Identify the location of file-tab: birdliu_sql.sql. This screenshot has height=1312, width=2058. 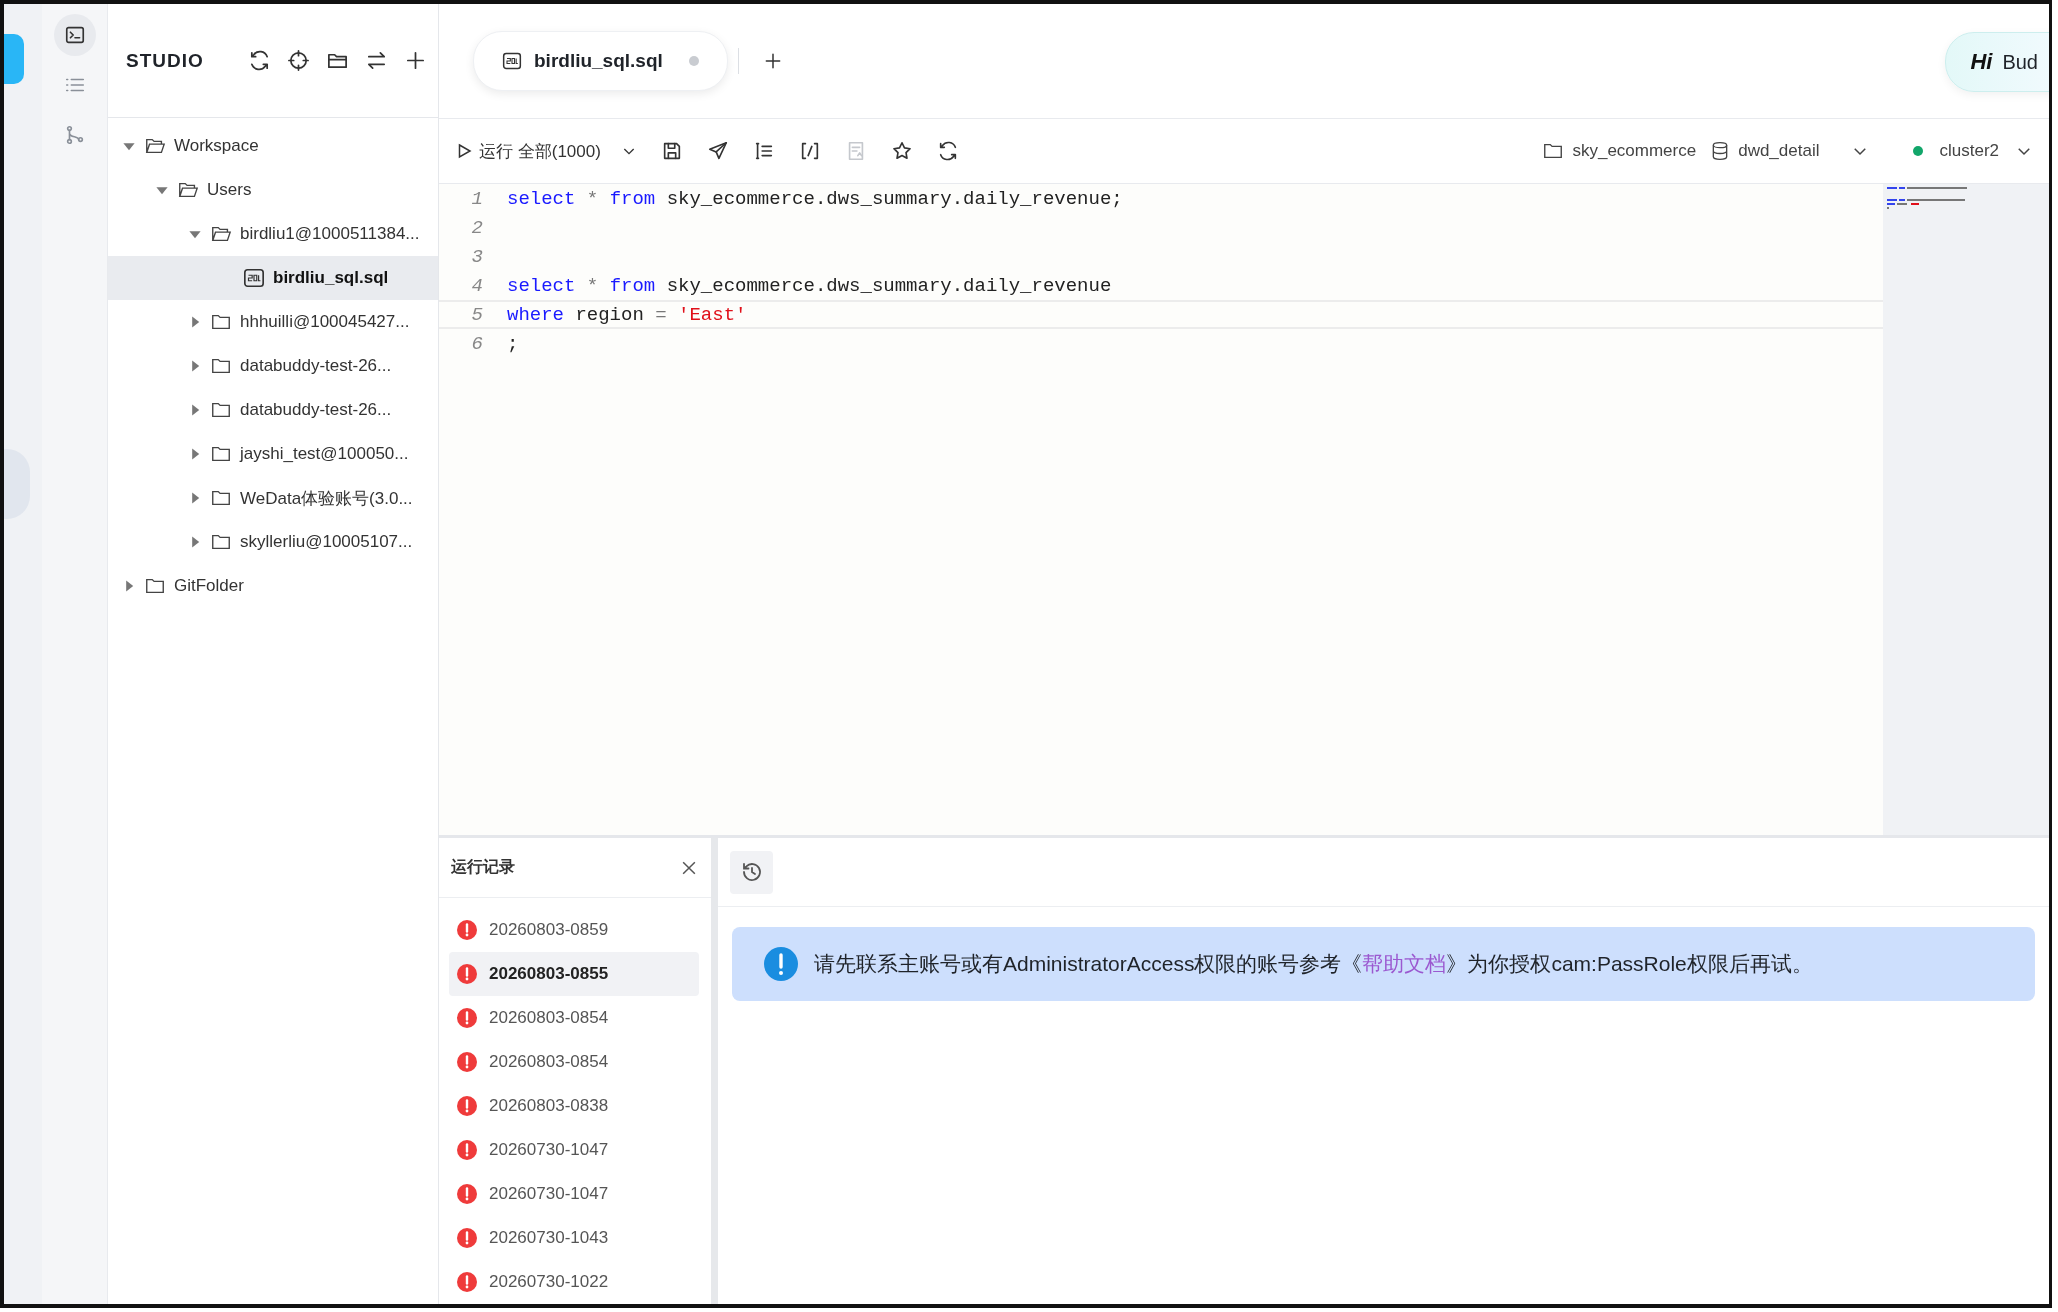
(600, 61).